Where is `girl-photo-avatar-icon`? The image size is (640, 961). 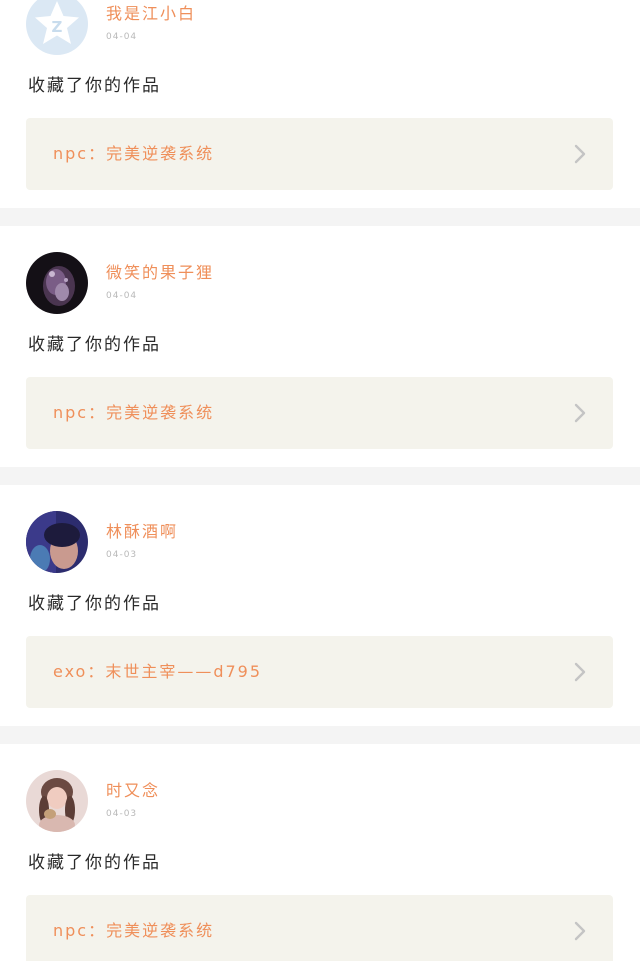 girl-photo-avatar-icon is located at coordinates (57, 801).